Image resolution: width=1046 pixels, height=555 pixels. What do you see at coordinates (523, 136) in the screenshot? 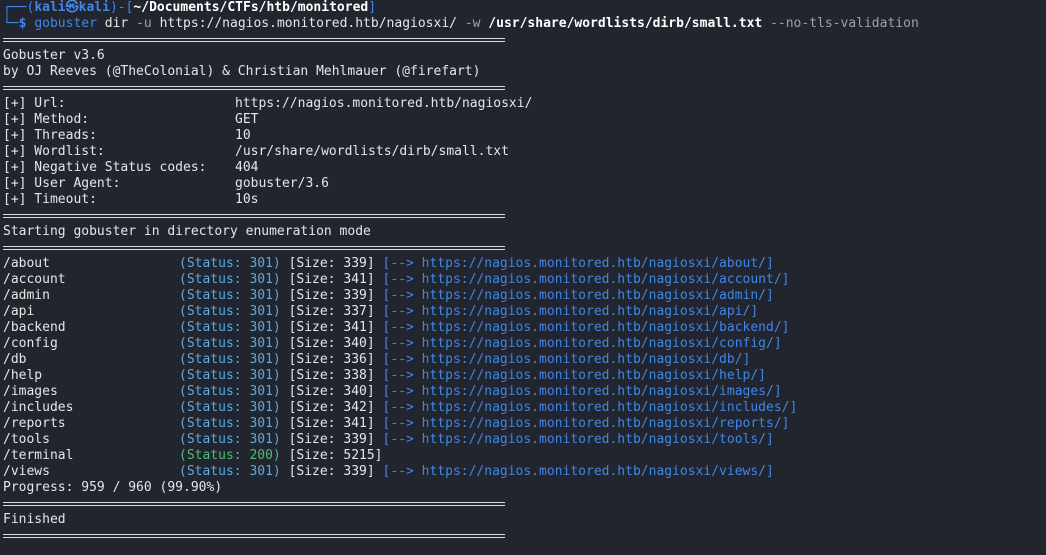
I see `config-row: [+] Threads: 10` at bounding box center [523, 136].